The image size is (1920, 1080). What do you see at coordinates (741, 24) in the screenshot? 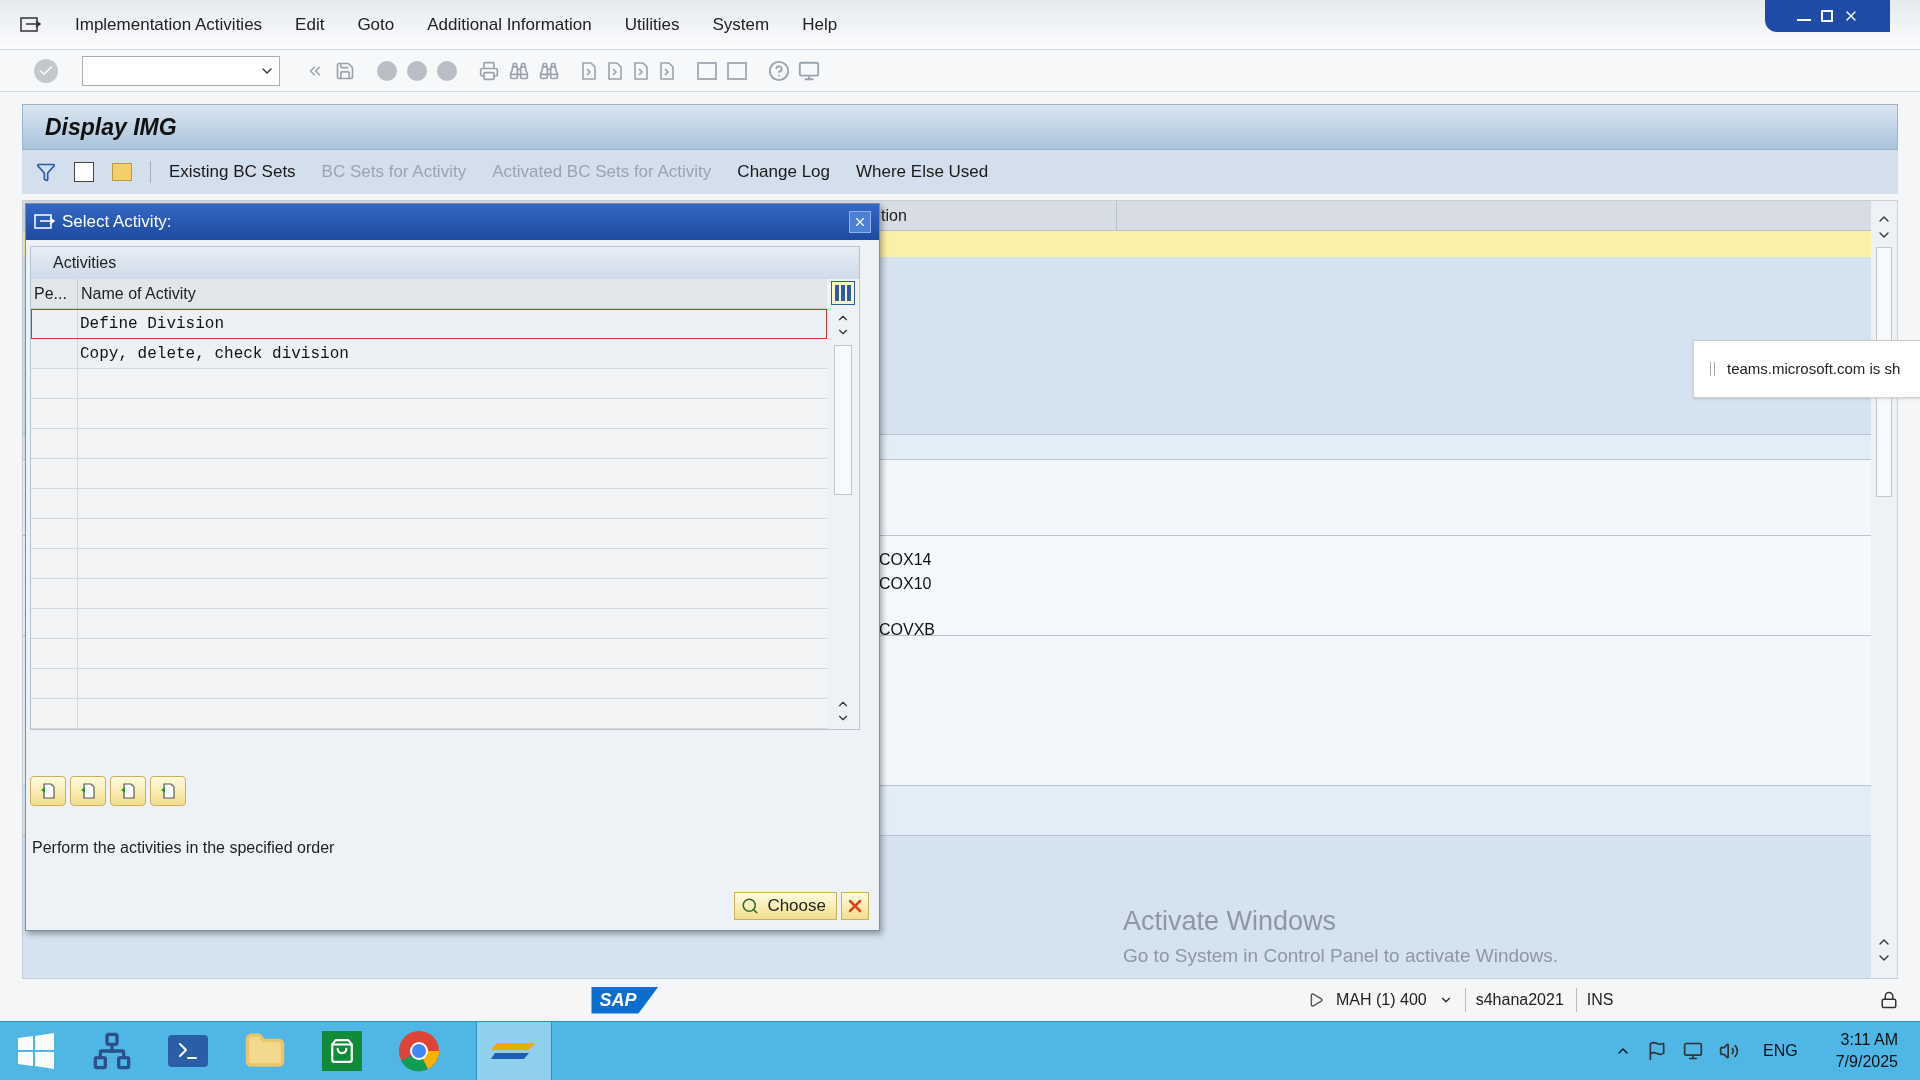
I see `menu-item: System` at bounding box center [741, 24].